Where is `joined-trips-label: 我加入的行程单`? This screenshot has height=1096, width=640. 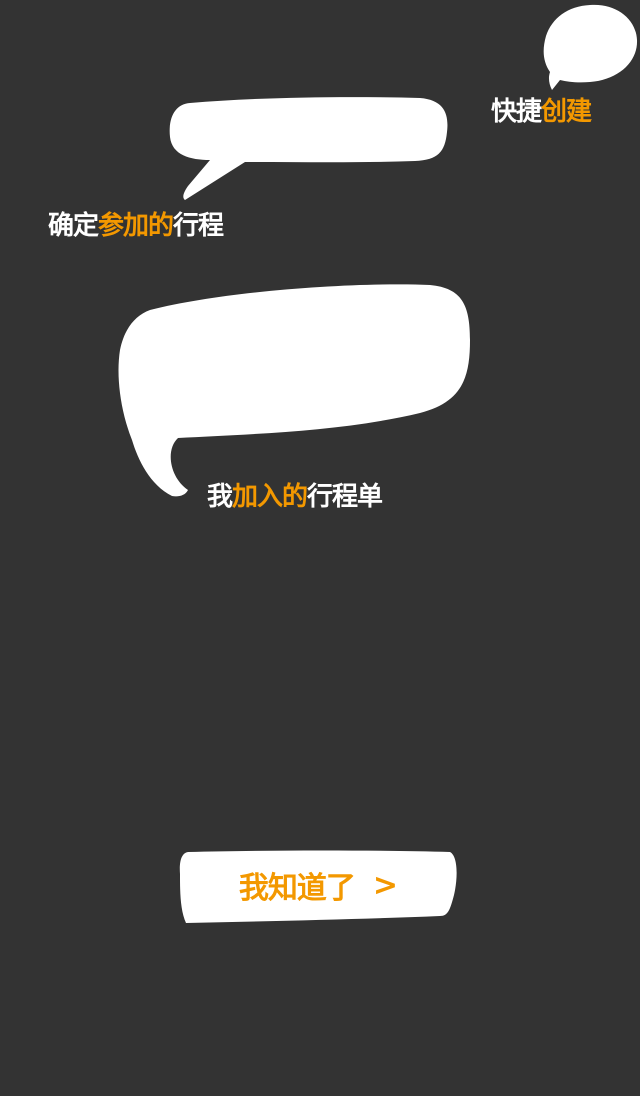 joined-trips-label: 我加入的行程单 is located at coordinates (295, 497).